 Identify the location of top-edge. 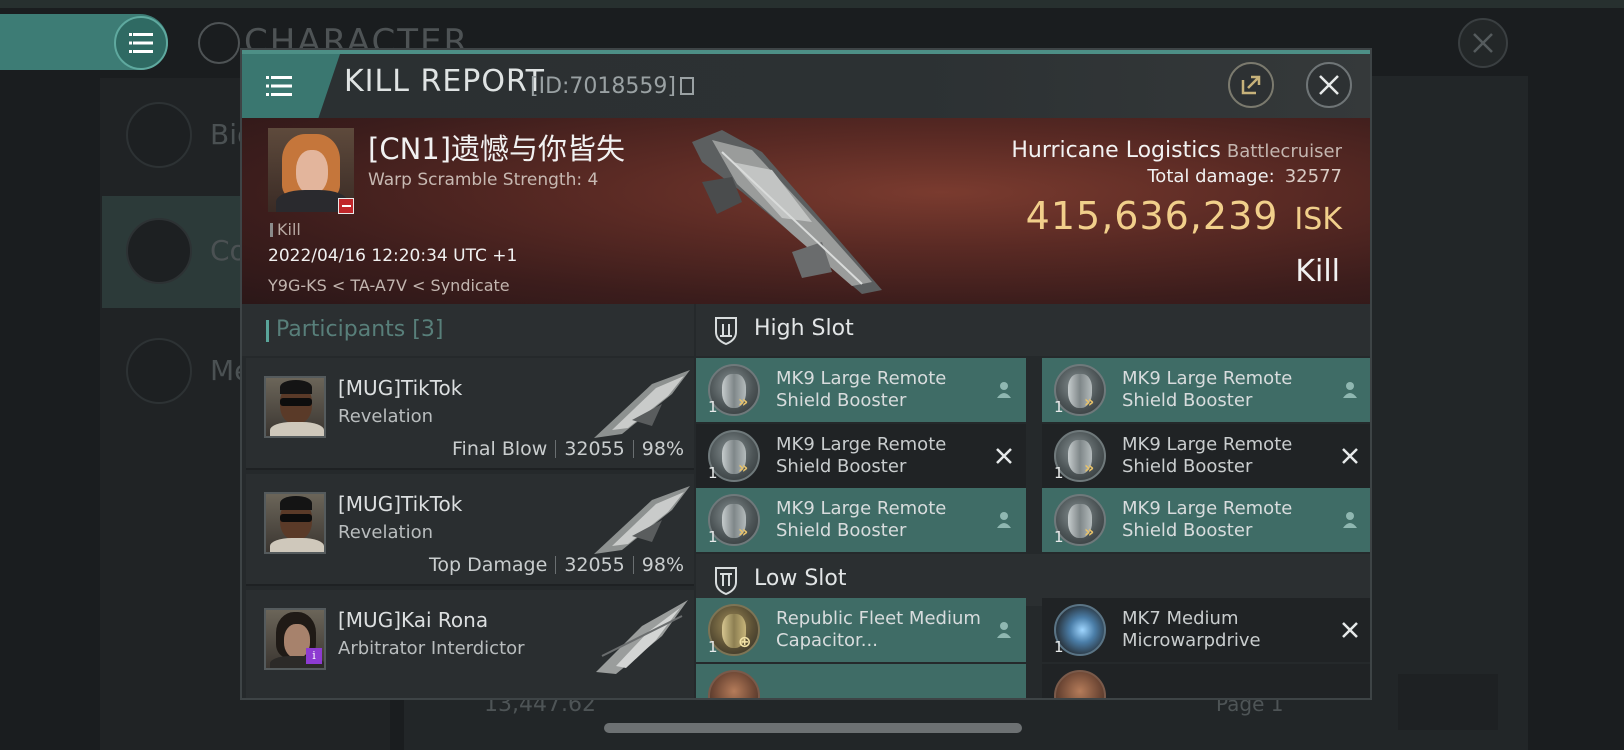
(812, 4).